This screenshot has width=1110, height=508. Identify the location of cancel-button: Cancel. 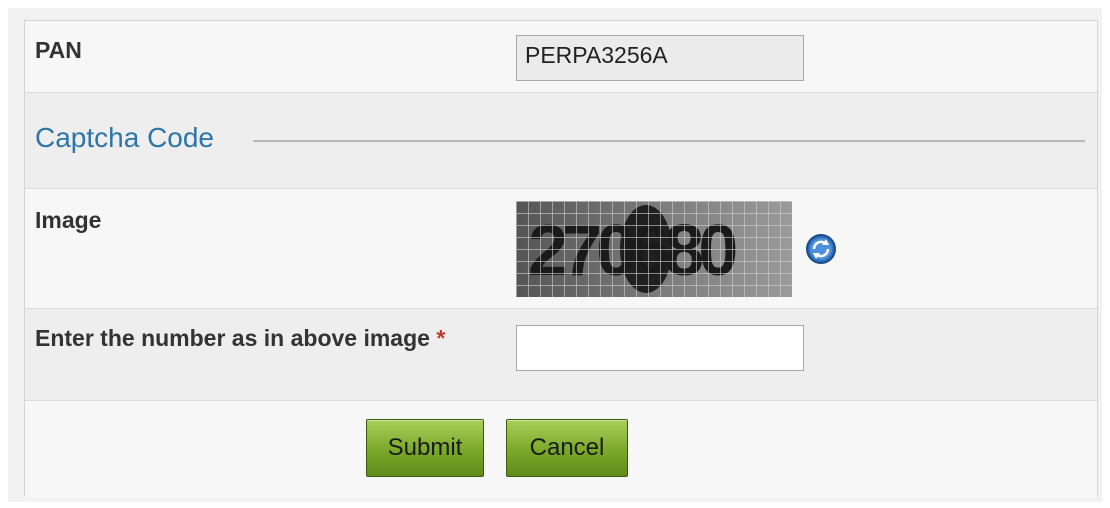
(567, 448).